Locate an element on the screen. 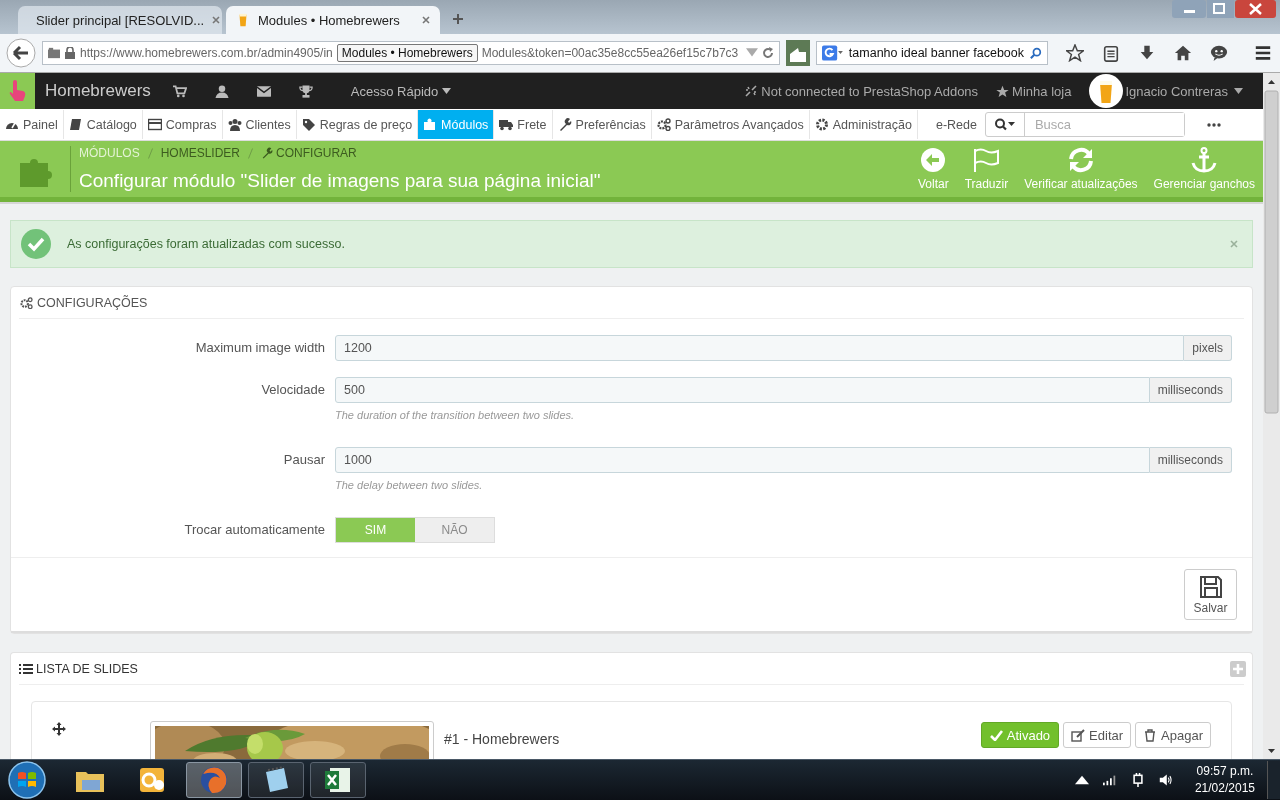 This screenshot has width=1280, height=800. refresh-icon is located at coordinates (1080, 160).